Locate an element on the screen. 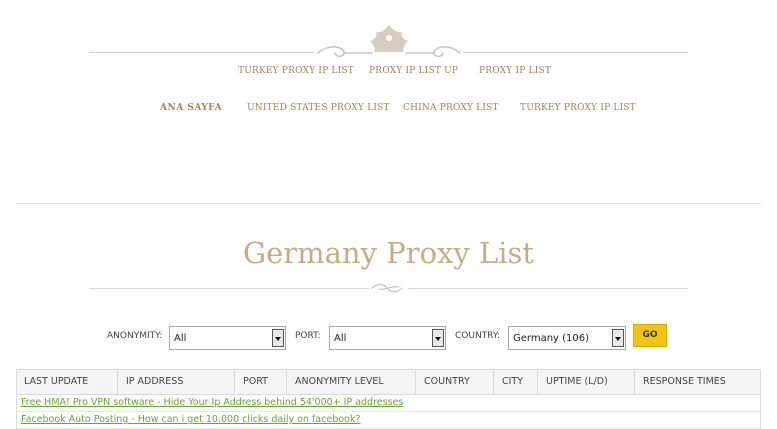  anonymity-select-value: All is located at coordinates (180, 338).